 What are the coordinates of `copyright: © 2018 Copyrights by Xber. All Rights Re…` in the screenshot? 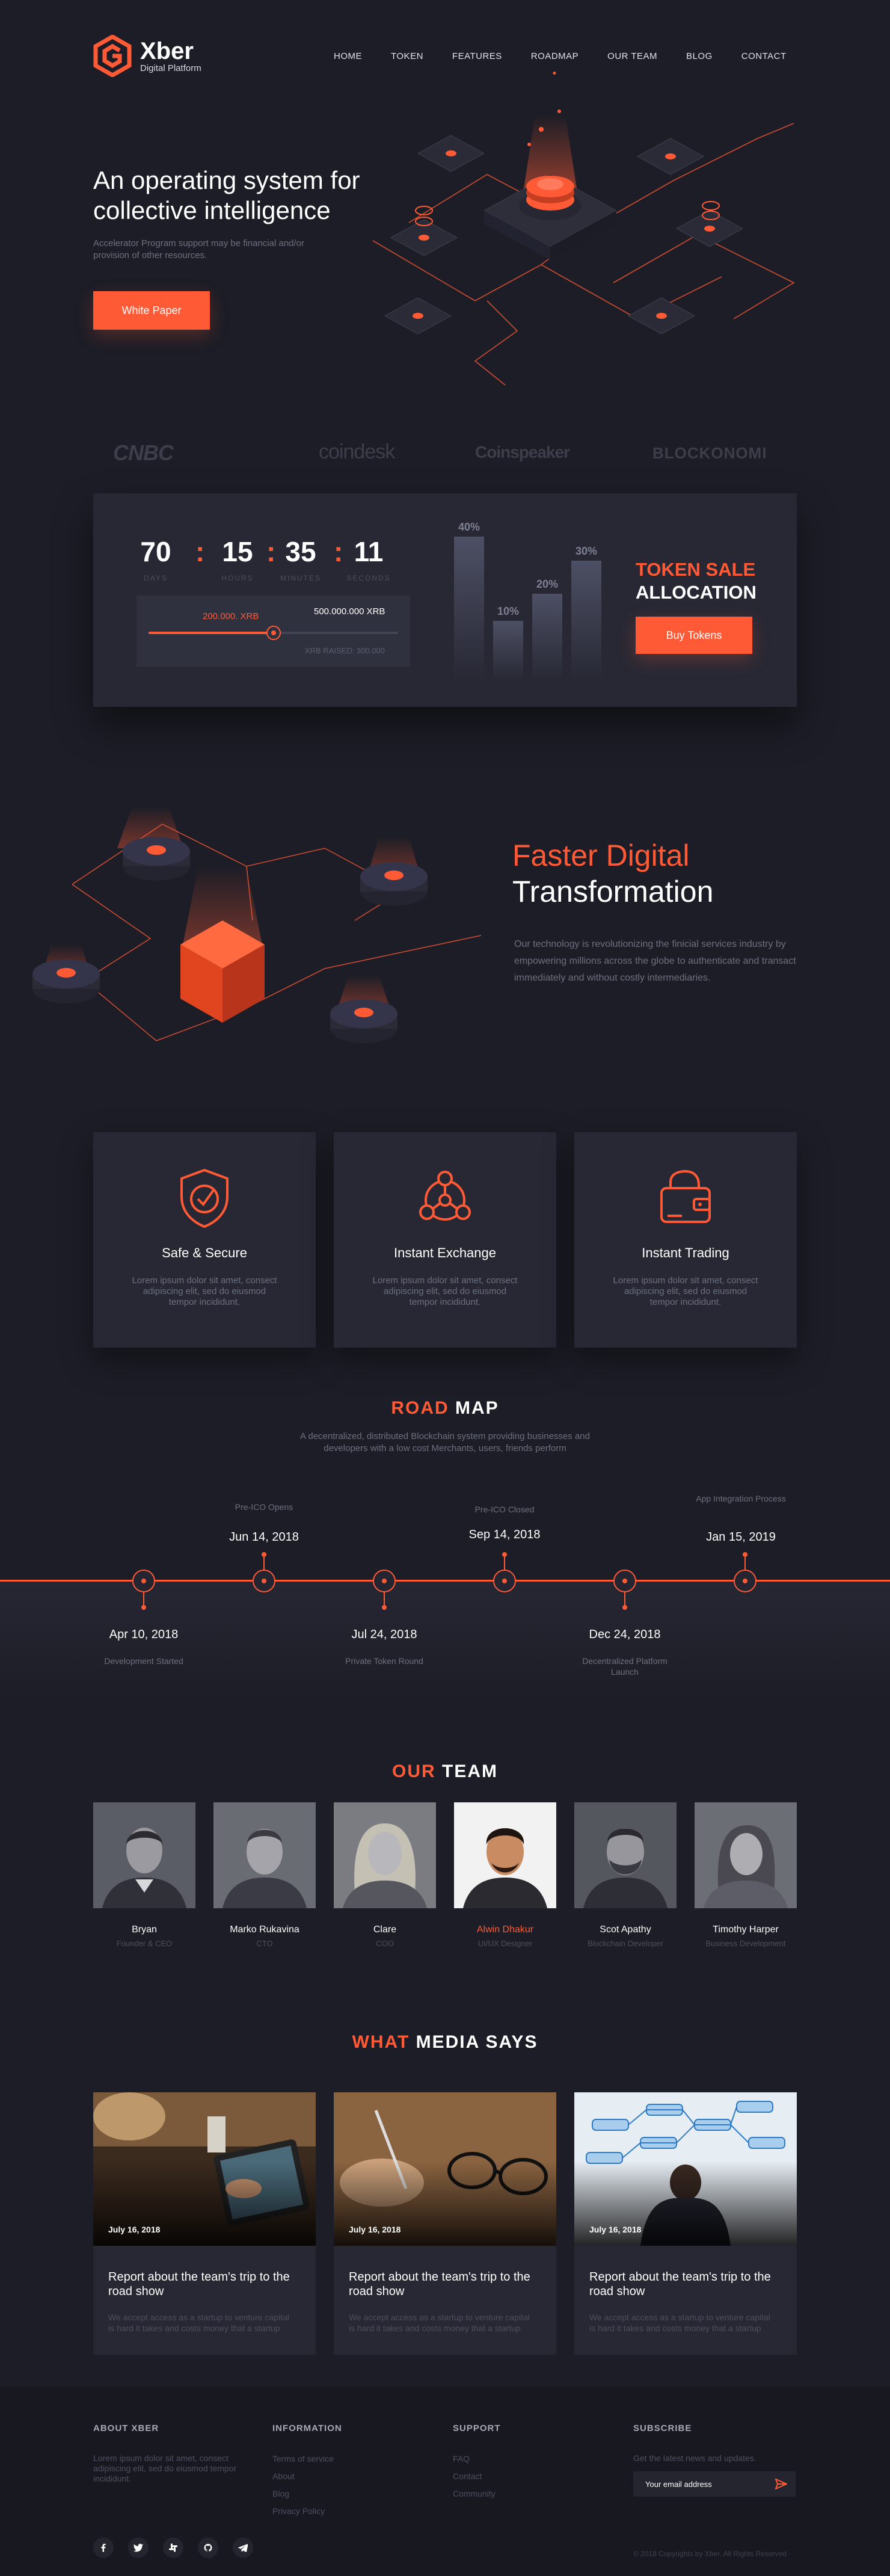 It's located at (710, 2554).